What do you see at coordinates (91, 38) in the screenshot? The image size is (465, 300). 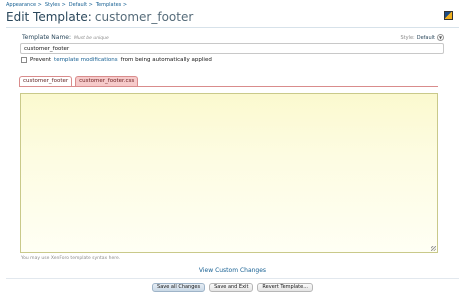 I see `template-name-hint: Must be unique` at bounding box center [91, 38].